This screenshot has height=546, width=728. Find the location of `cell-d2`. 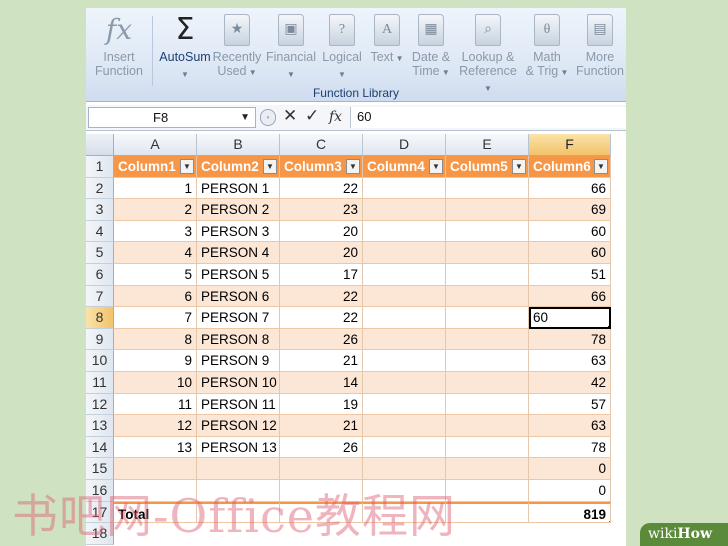

cell-d2 is located at coordinates (404, 188).